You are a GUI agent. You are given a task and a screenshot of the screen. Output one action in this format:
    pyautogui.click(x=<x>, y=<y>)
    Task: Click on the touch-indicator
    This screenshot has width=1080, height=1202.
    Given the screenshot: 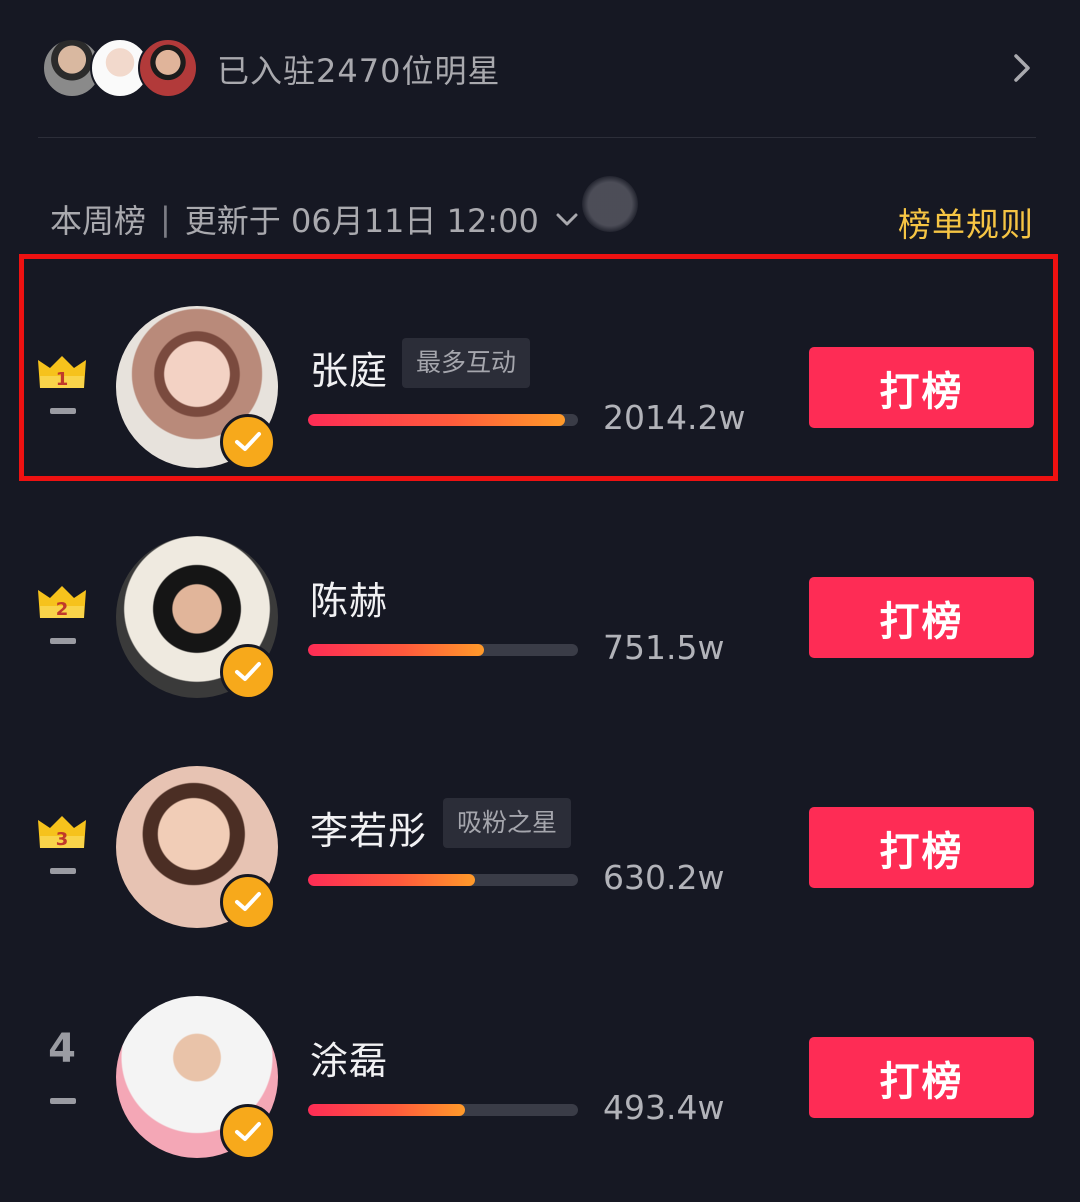 What is the action you would take?
    pyautogui.click(x=610, y=204)
    